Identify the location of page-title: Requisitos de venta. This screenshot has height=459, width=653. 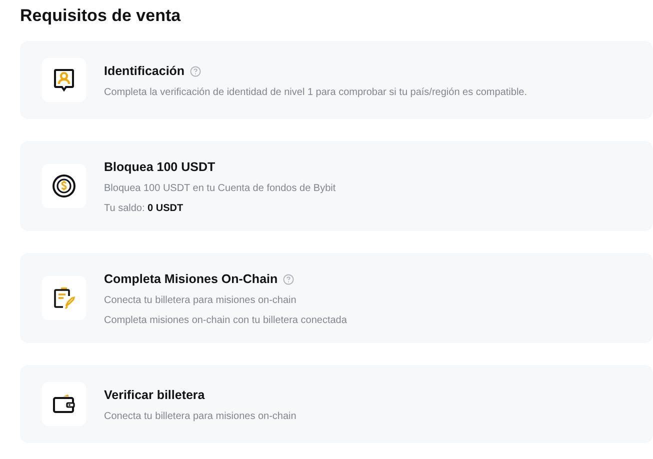
(101, 16).